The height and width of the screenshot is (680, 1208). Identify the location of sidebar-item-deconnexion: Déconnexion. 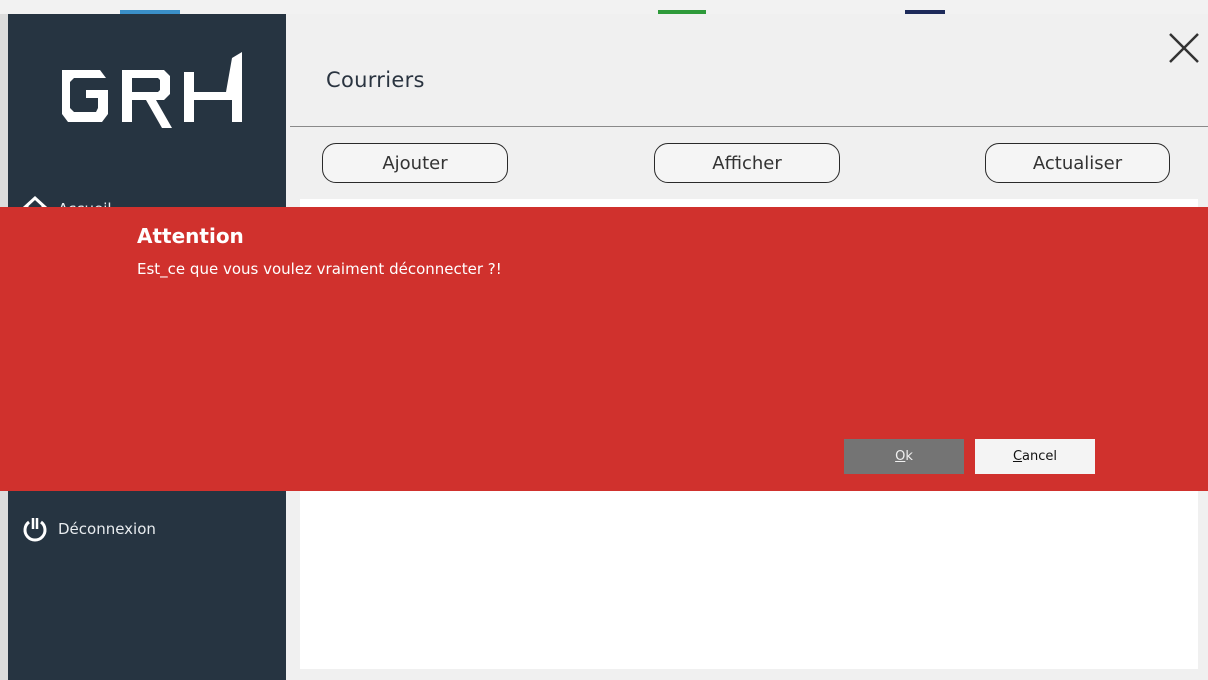
(88, 529).